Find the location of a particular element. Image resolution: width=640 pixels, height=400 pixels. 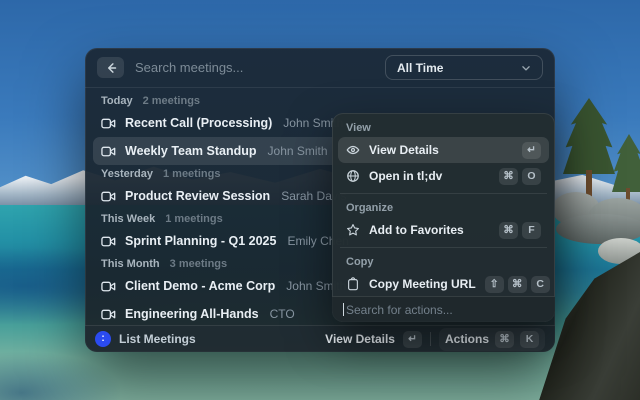

wallpaper-deep-water-corner is located at coordinates (60, 376).